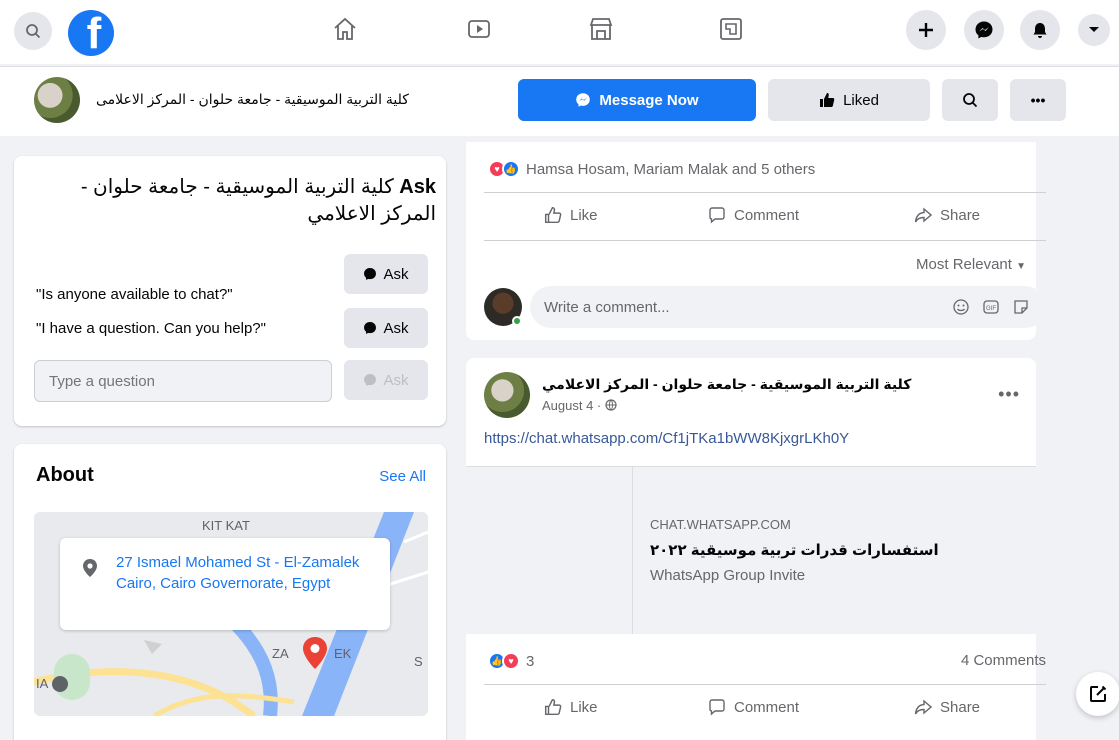 The height and width of the screenshot is (740, 1119). What do you see at coordinates (65, 475) in the screenshot?
I see `about-title: About` at bounding box center [65, 475].